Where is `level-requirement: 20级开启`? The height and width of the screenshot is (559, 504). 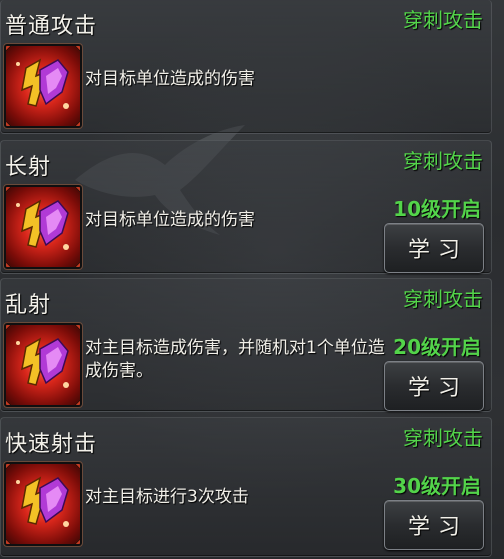 level-requirement: 20级开启 is located at coordinates (437, 347).